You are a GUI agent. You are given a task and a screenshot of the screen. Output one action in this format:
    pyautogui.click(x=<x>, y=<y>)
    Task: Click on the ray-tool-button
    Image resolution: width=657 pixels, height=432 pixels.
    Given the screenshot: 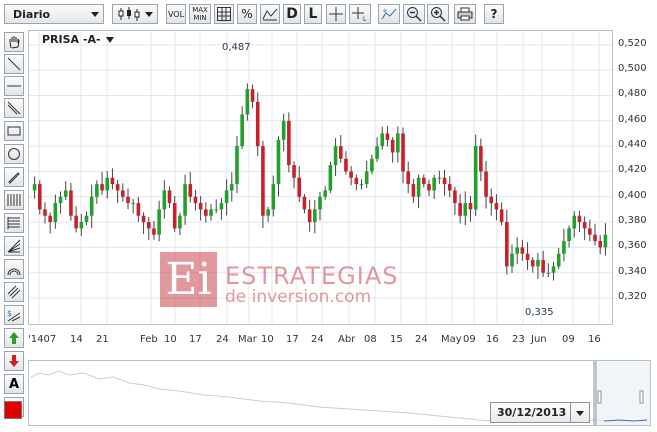 What is the action you would take?
    pyautogui.click(x=14, y=108)
    